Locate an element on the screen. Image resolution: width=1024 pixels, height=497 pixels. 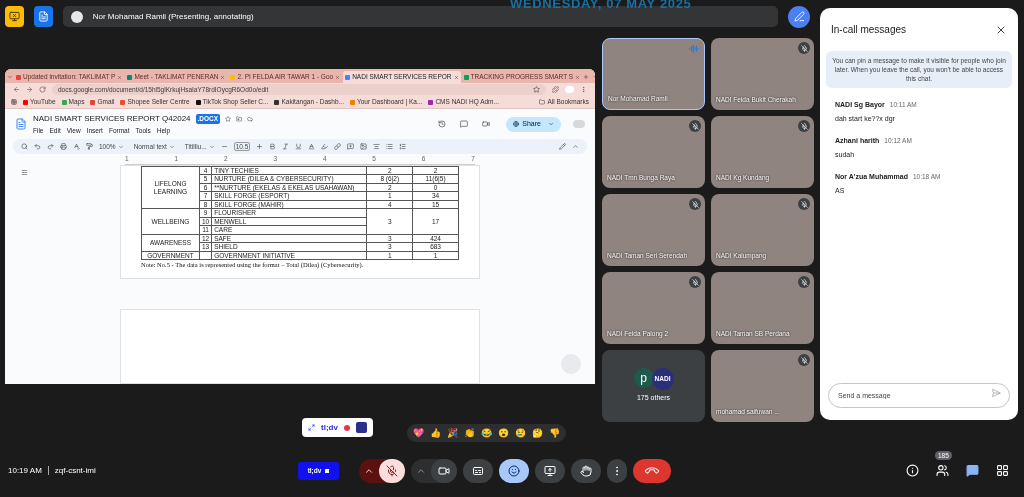
redo-icon is located at coordinates (50, 146).